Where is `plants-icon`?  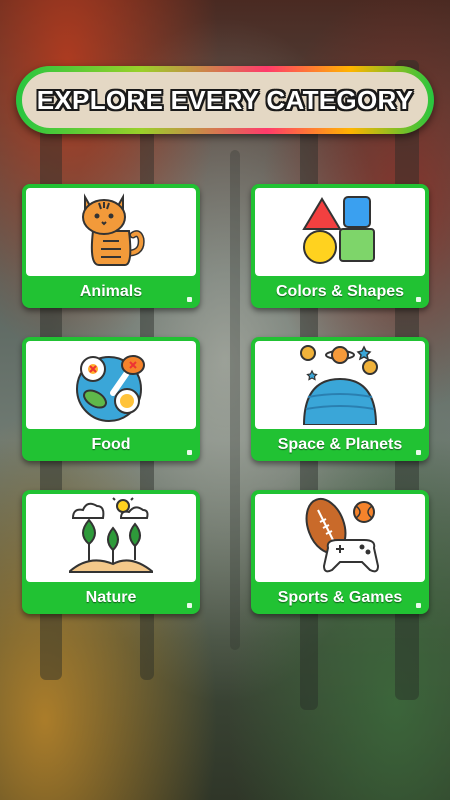
plants-icon is located at coordinates (111, 537).